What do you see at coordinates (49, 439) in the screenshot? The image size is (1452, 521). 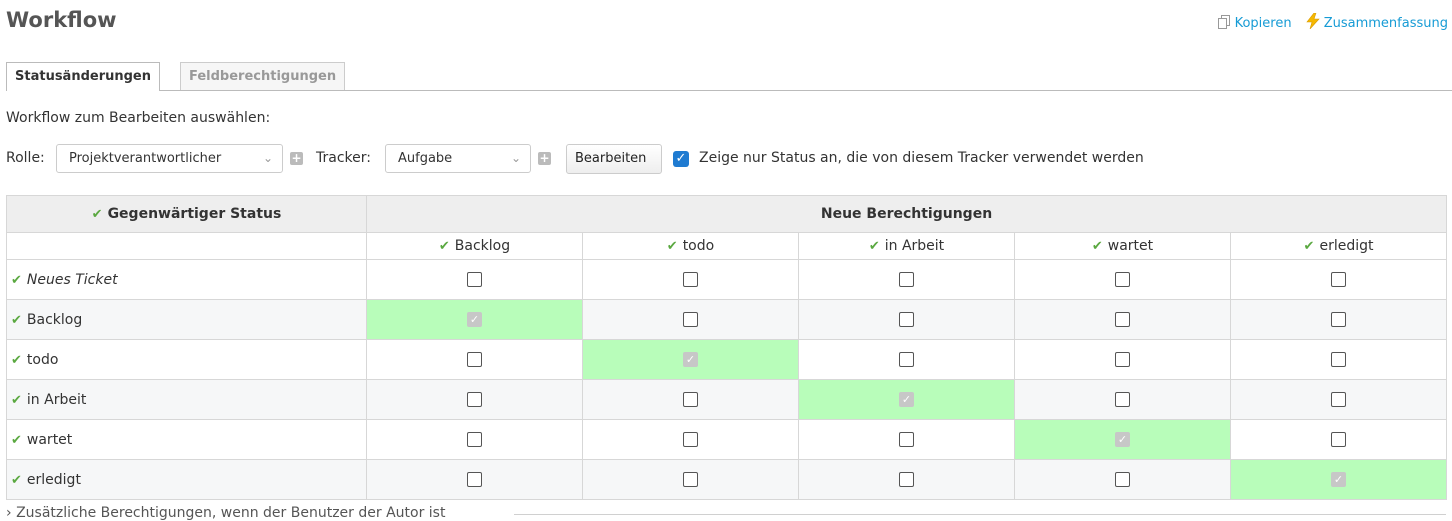 I see `row-label: wartet` at bounding box center [49, 439].